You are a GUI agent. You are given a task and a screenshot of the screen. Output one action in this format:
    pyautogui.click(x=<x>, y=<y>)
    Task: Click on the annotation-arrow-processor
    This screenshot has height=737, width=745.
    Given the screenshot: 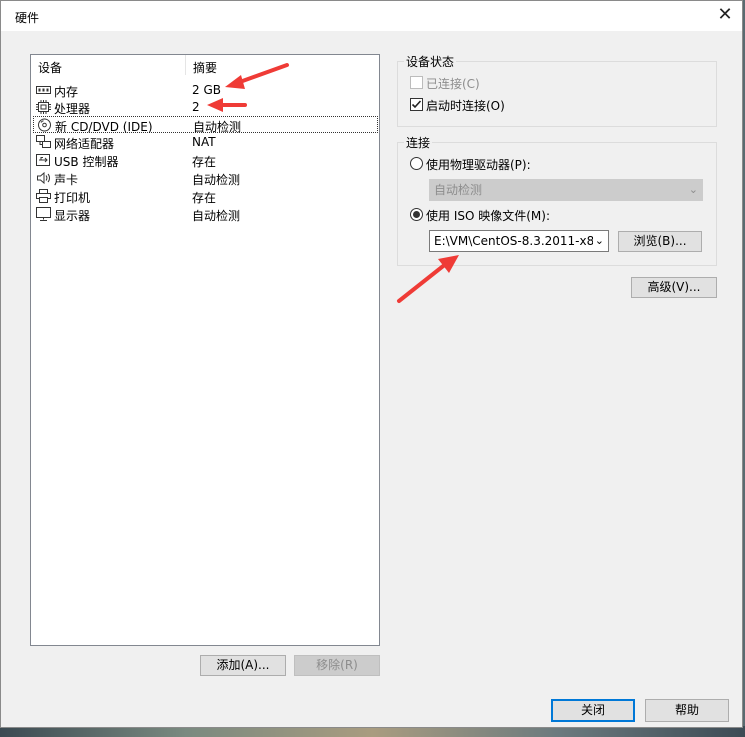 What is the action you would take?
    pyautogui.click(x=227, y=105)
    